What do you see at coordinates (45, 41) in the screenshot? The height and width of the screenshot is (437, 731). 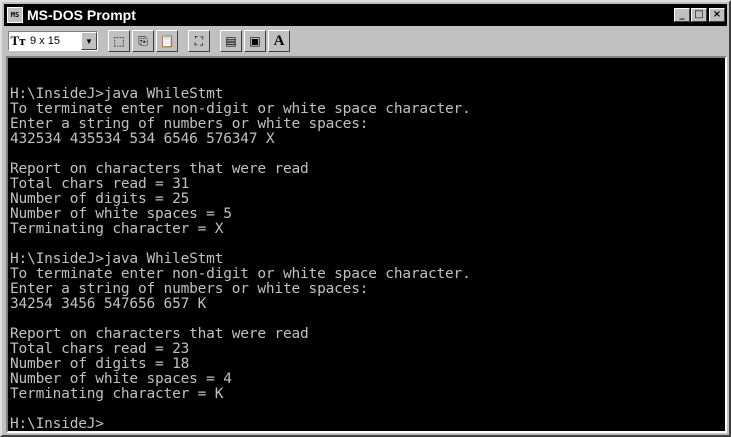 I see `font-size-value: 9 x 15` at bounding box center [45, 41].